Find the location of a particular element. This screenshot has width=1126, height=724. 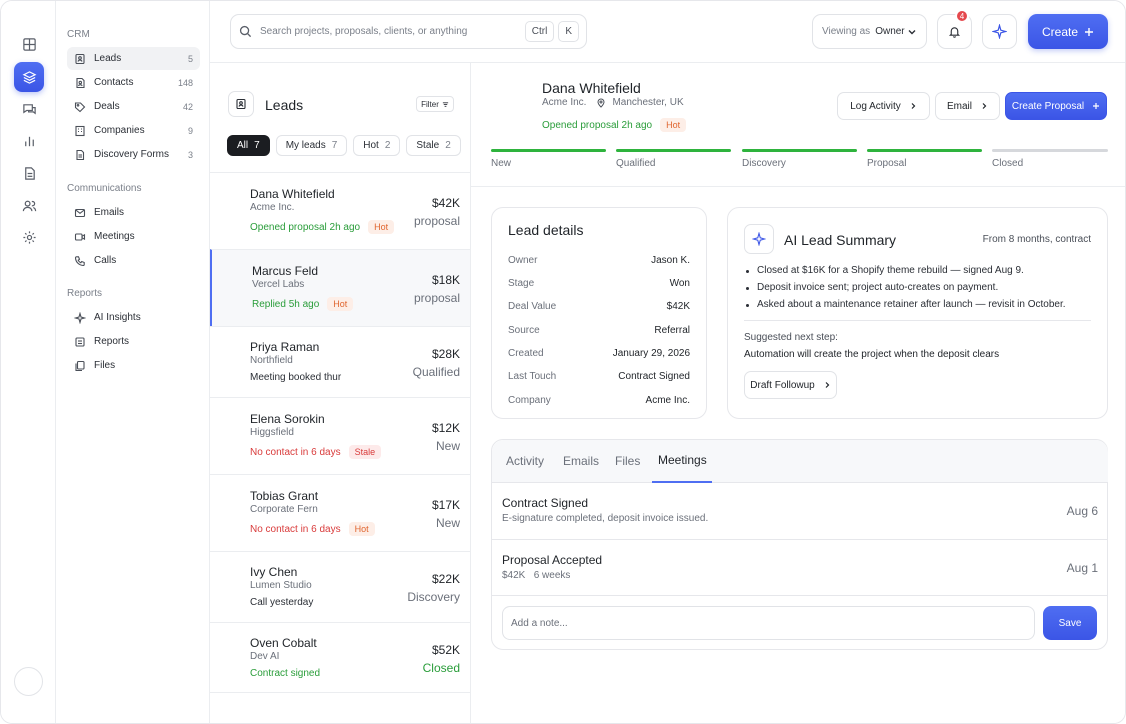

ai-assistant-button is located at coordinates (999, 31).